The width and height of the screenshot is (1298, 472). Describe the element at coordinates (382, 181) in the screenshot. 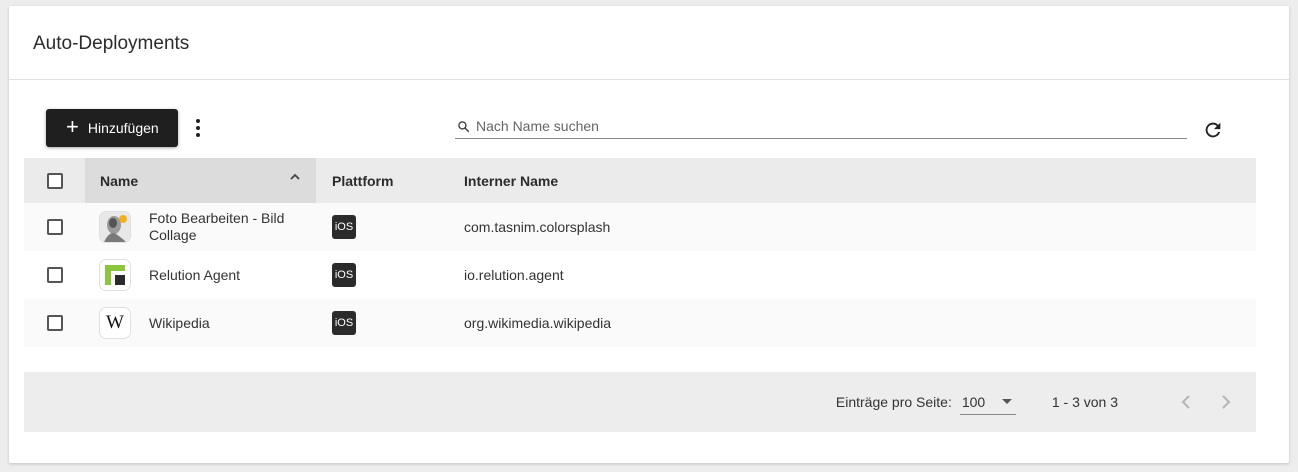

I see `column-header-platform: Plattform` at that location.